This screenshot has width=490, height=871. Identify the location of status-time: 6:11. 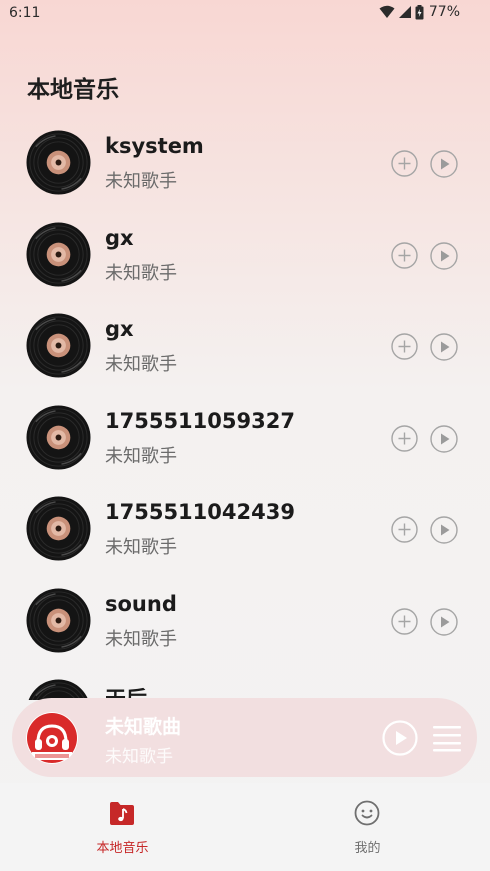
(25, 13).